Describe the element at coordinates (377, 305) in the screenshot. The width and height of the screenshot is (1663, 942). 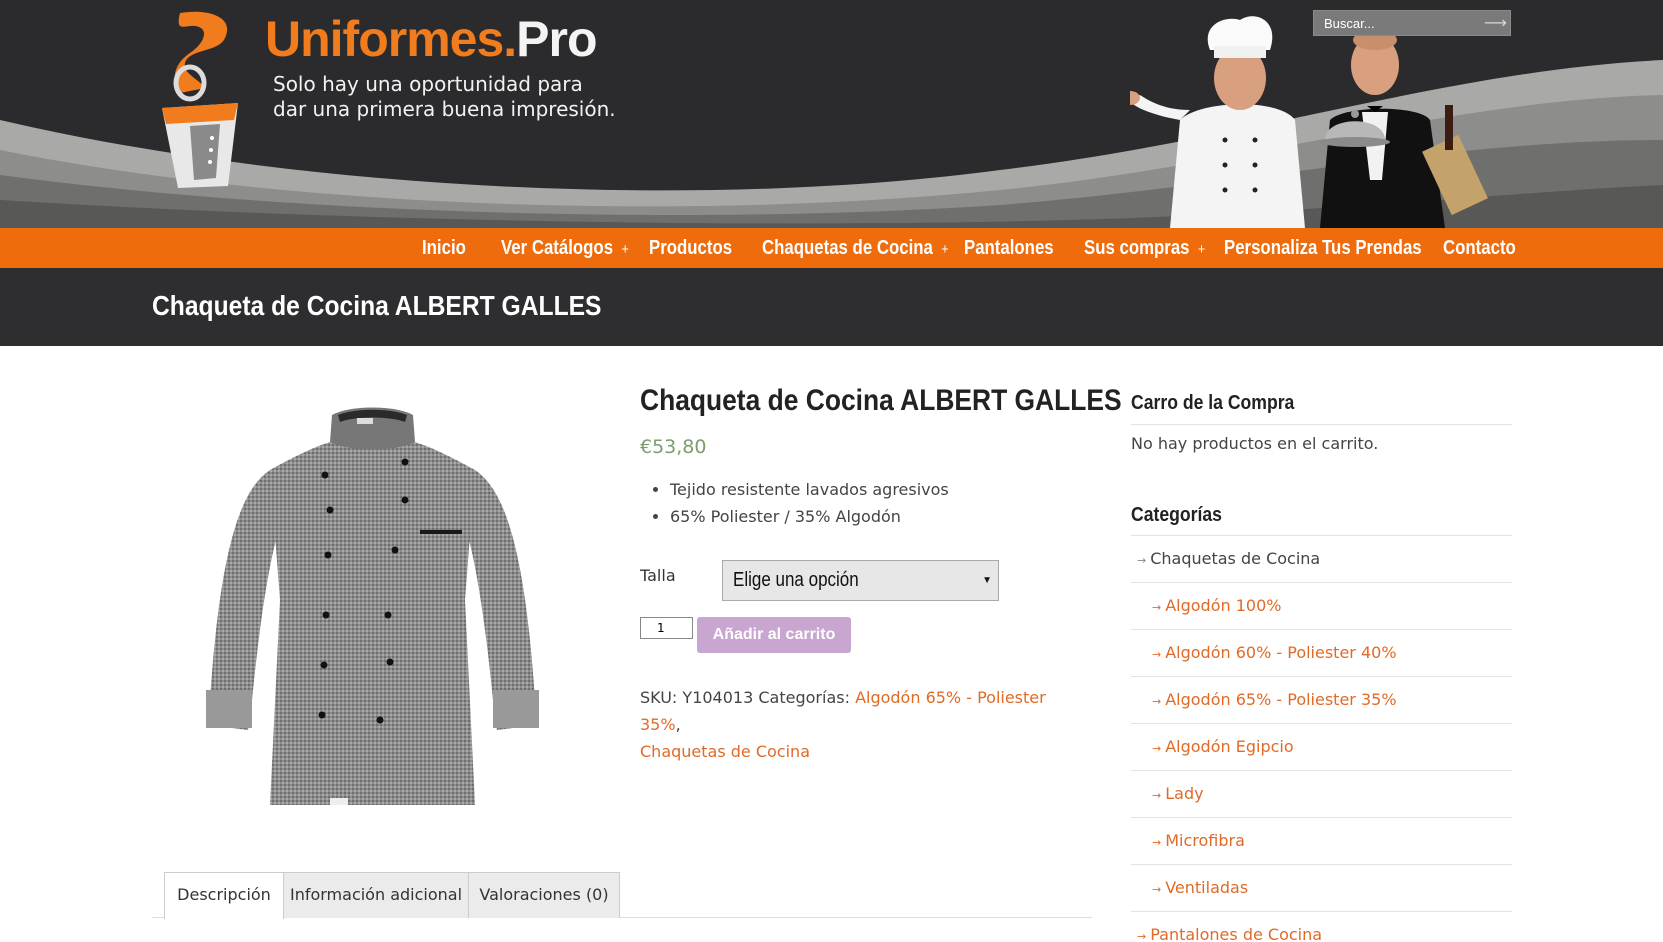
I see `page-title: Chaqueta de Cocina ALBERT GALLES` at that location.